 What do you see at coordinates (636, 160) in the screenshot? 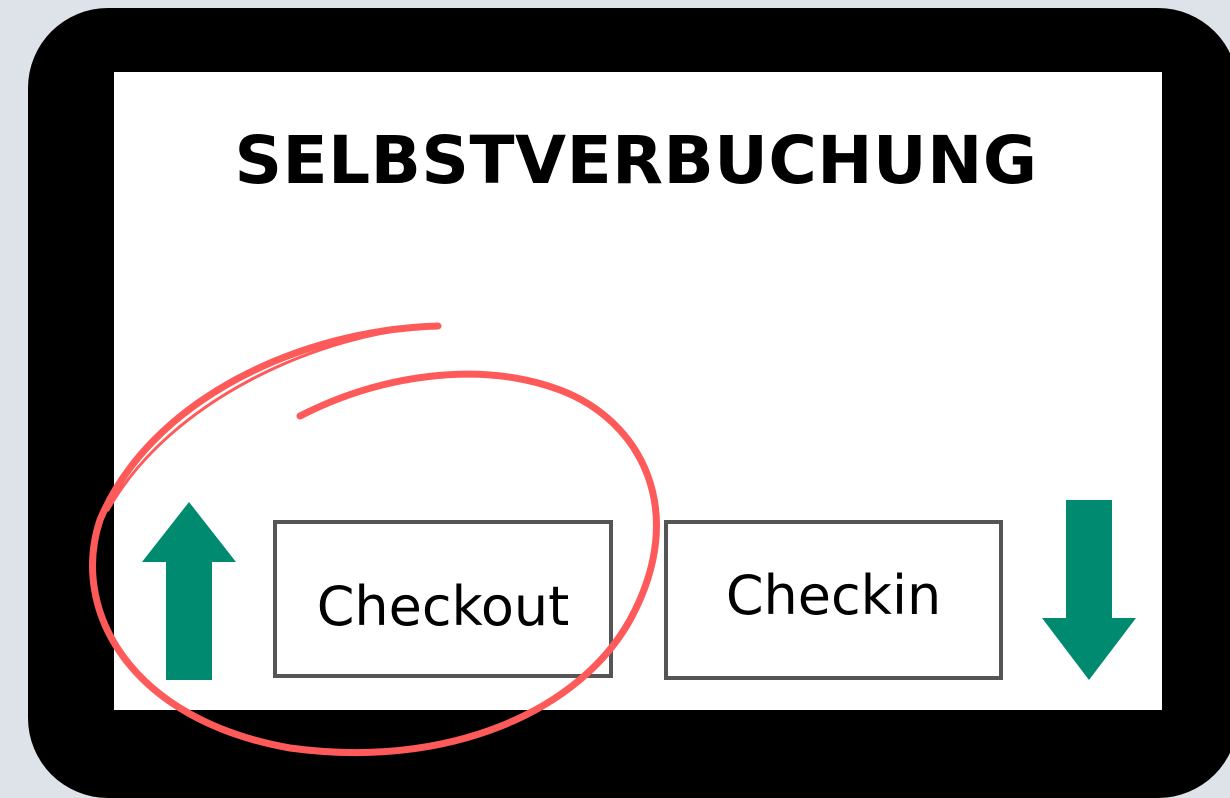
I see `page-title: SELBSTVERBUCHUNG` at bounding box center [636, 160].